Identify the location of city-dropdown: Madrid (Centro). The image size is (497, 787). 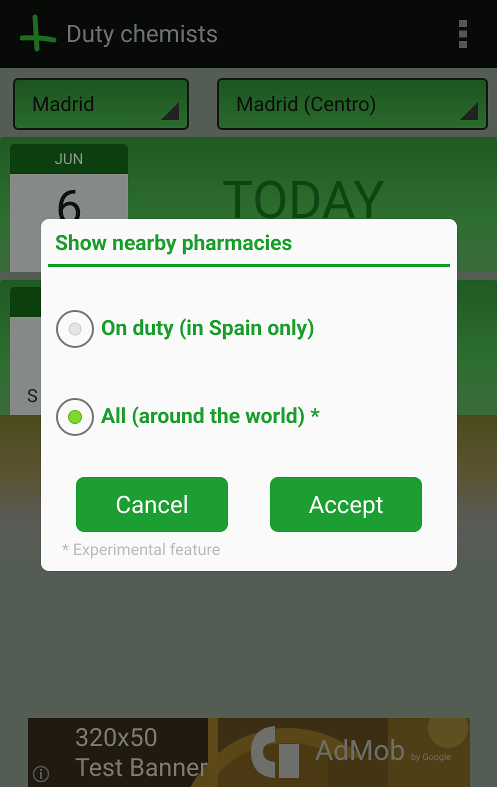
(352, 104).